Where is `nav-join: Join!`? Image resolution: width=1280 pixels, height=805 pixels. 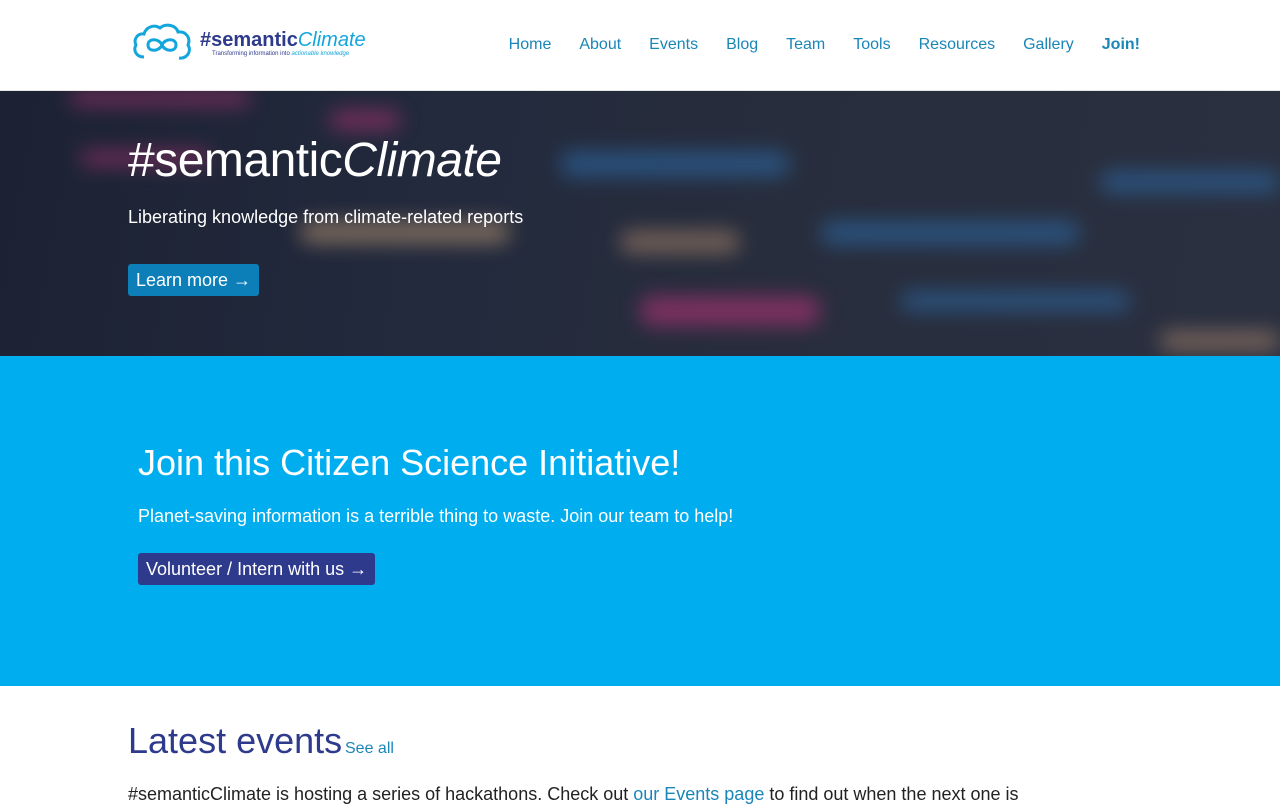
nav-join: Join! is located at coordinates (1121, 45).